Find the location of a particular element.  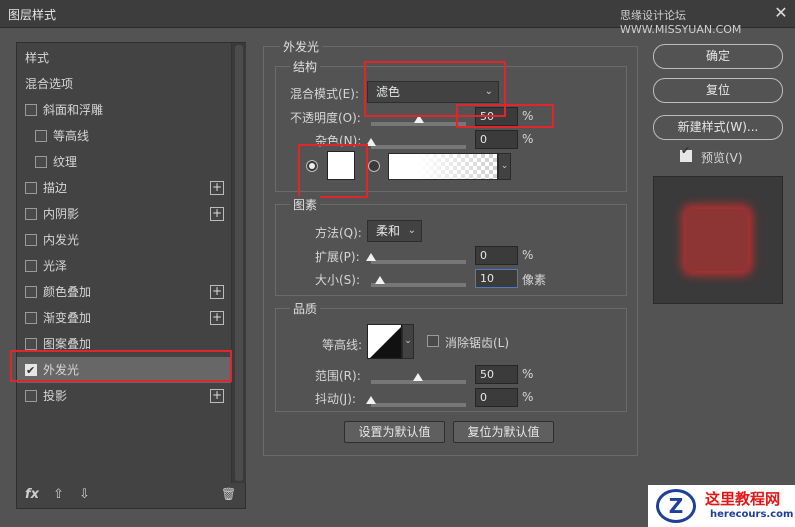

size-label: 大小(S): is located at coordinates (338, 280).